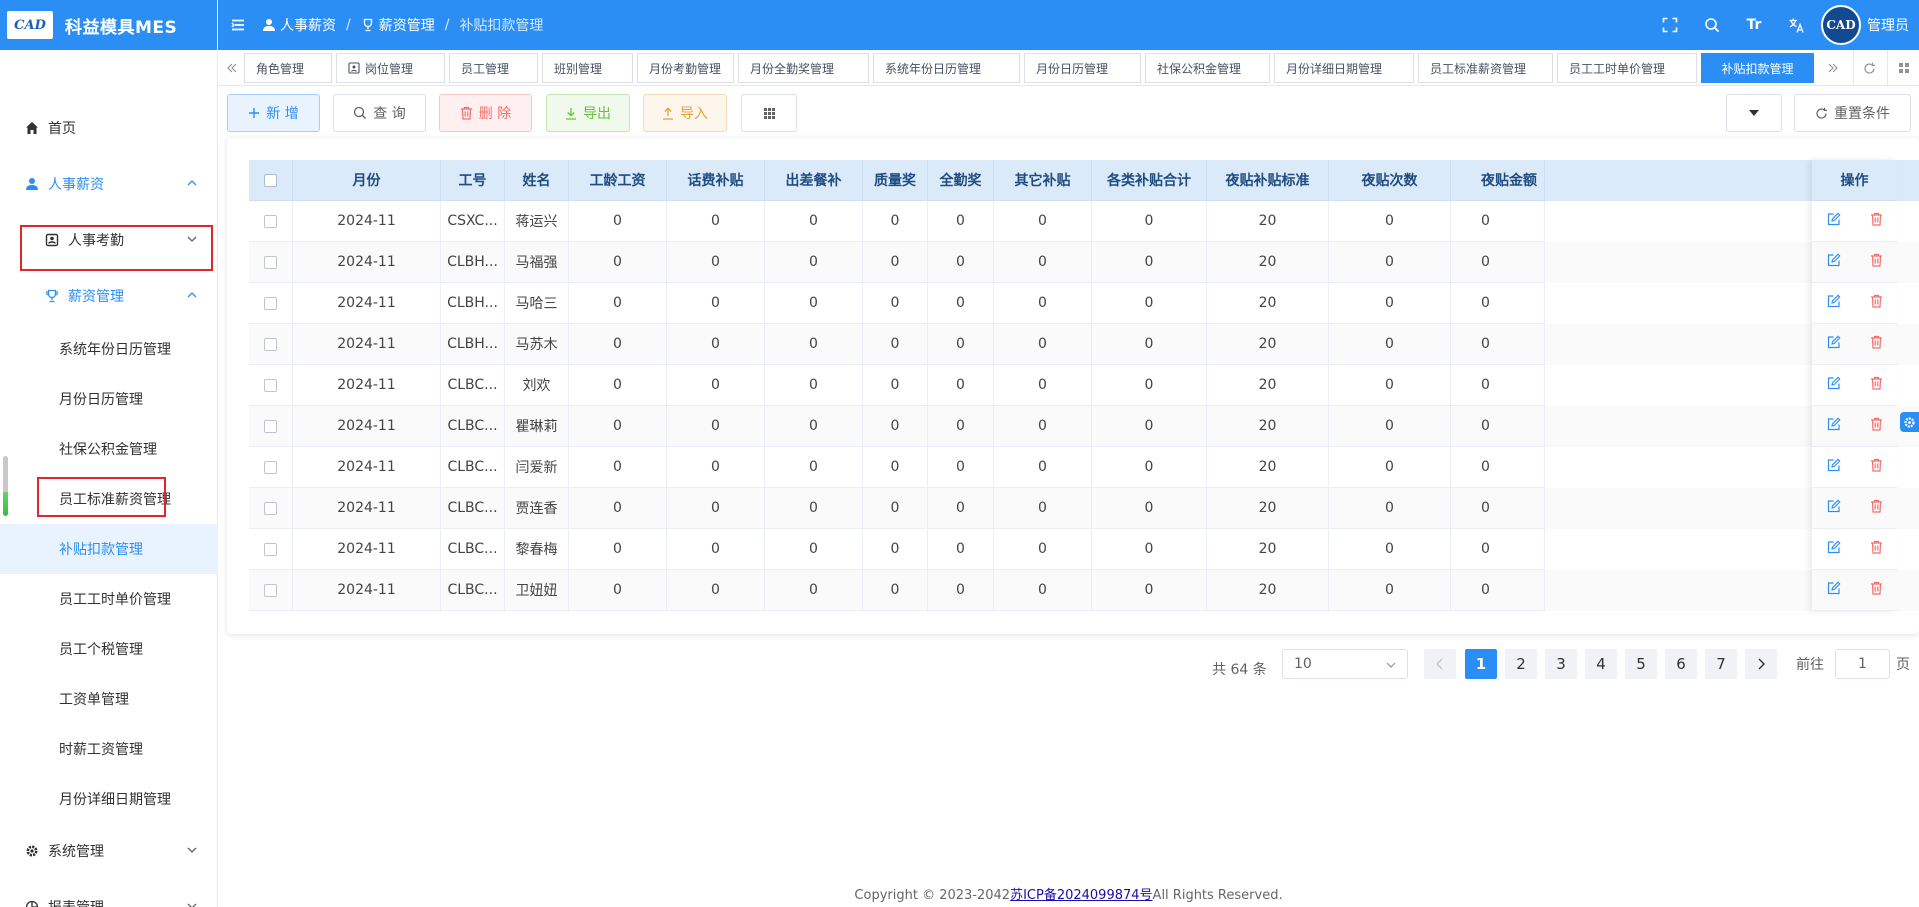 This screenshot has height=907, width=1919. I want to click on column-header: 工号, so click(473, 180).